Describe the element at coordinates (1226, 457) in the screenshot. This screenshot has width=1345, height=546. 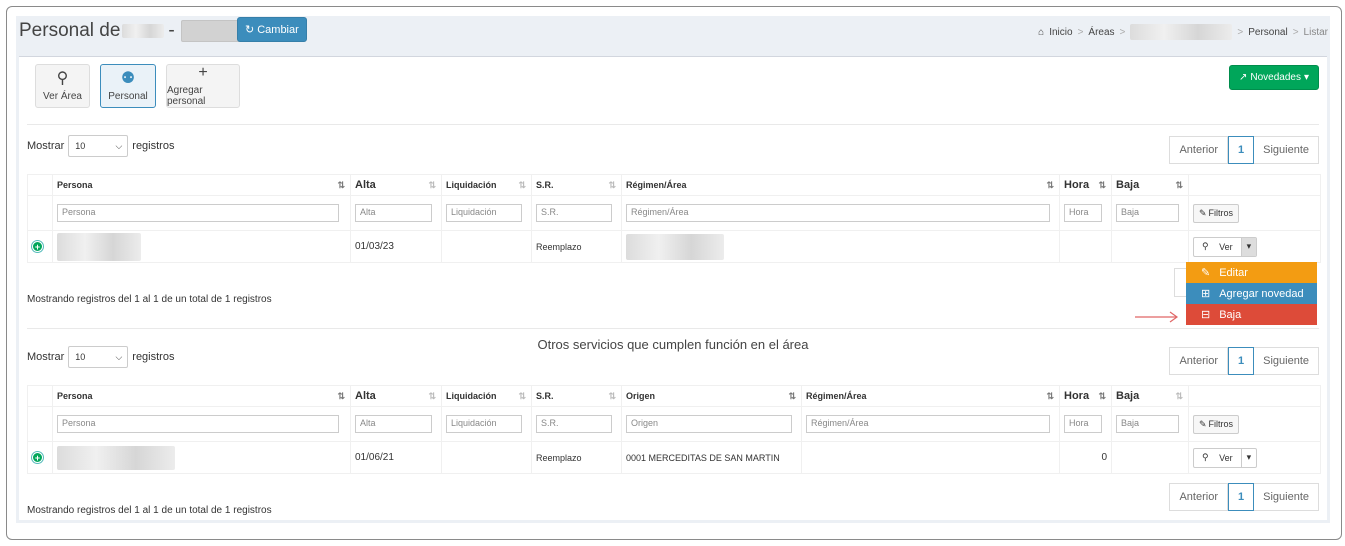
I see `ver-label: Ver` at that location.